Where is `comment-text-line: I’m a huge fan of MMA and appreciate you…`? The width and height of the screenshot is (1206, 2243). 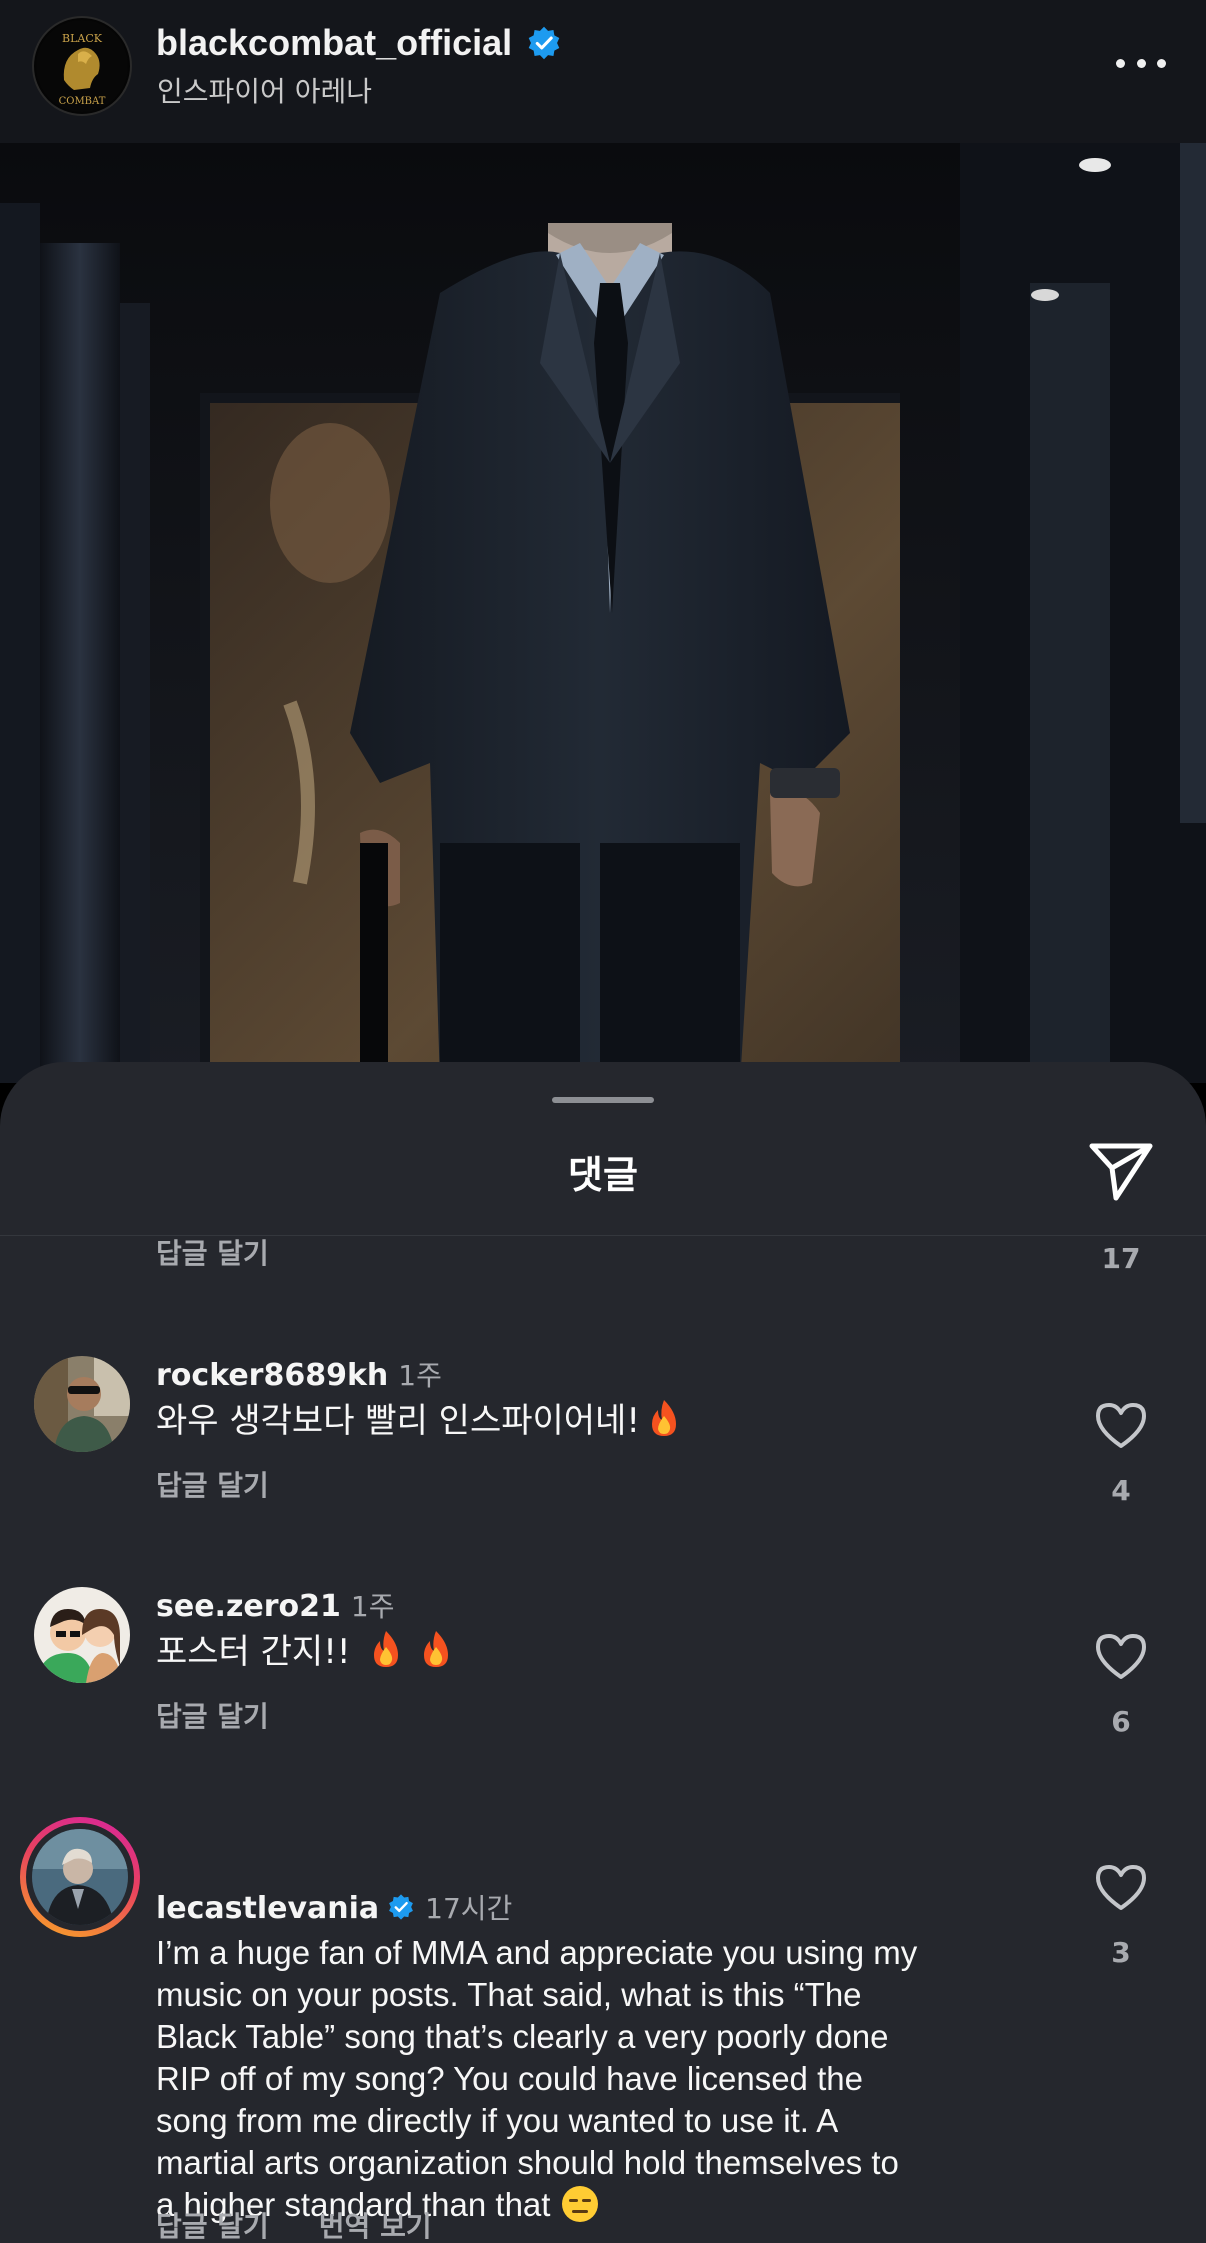
comment-text-line: I’m a huge fan of MMA and appreciate you… is located at coordinates (537, 1952).